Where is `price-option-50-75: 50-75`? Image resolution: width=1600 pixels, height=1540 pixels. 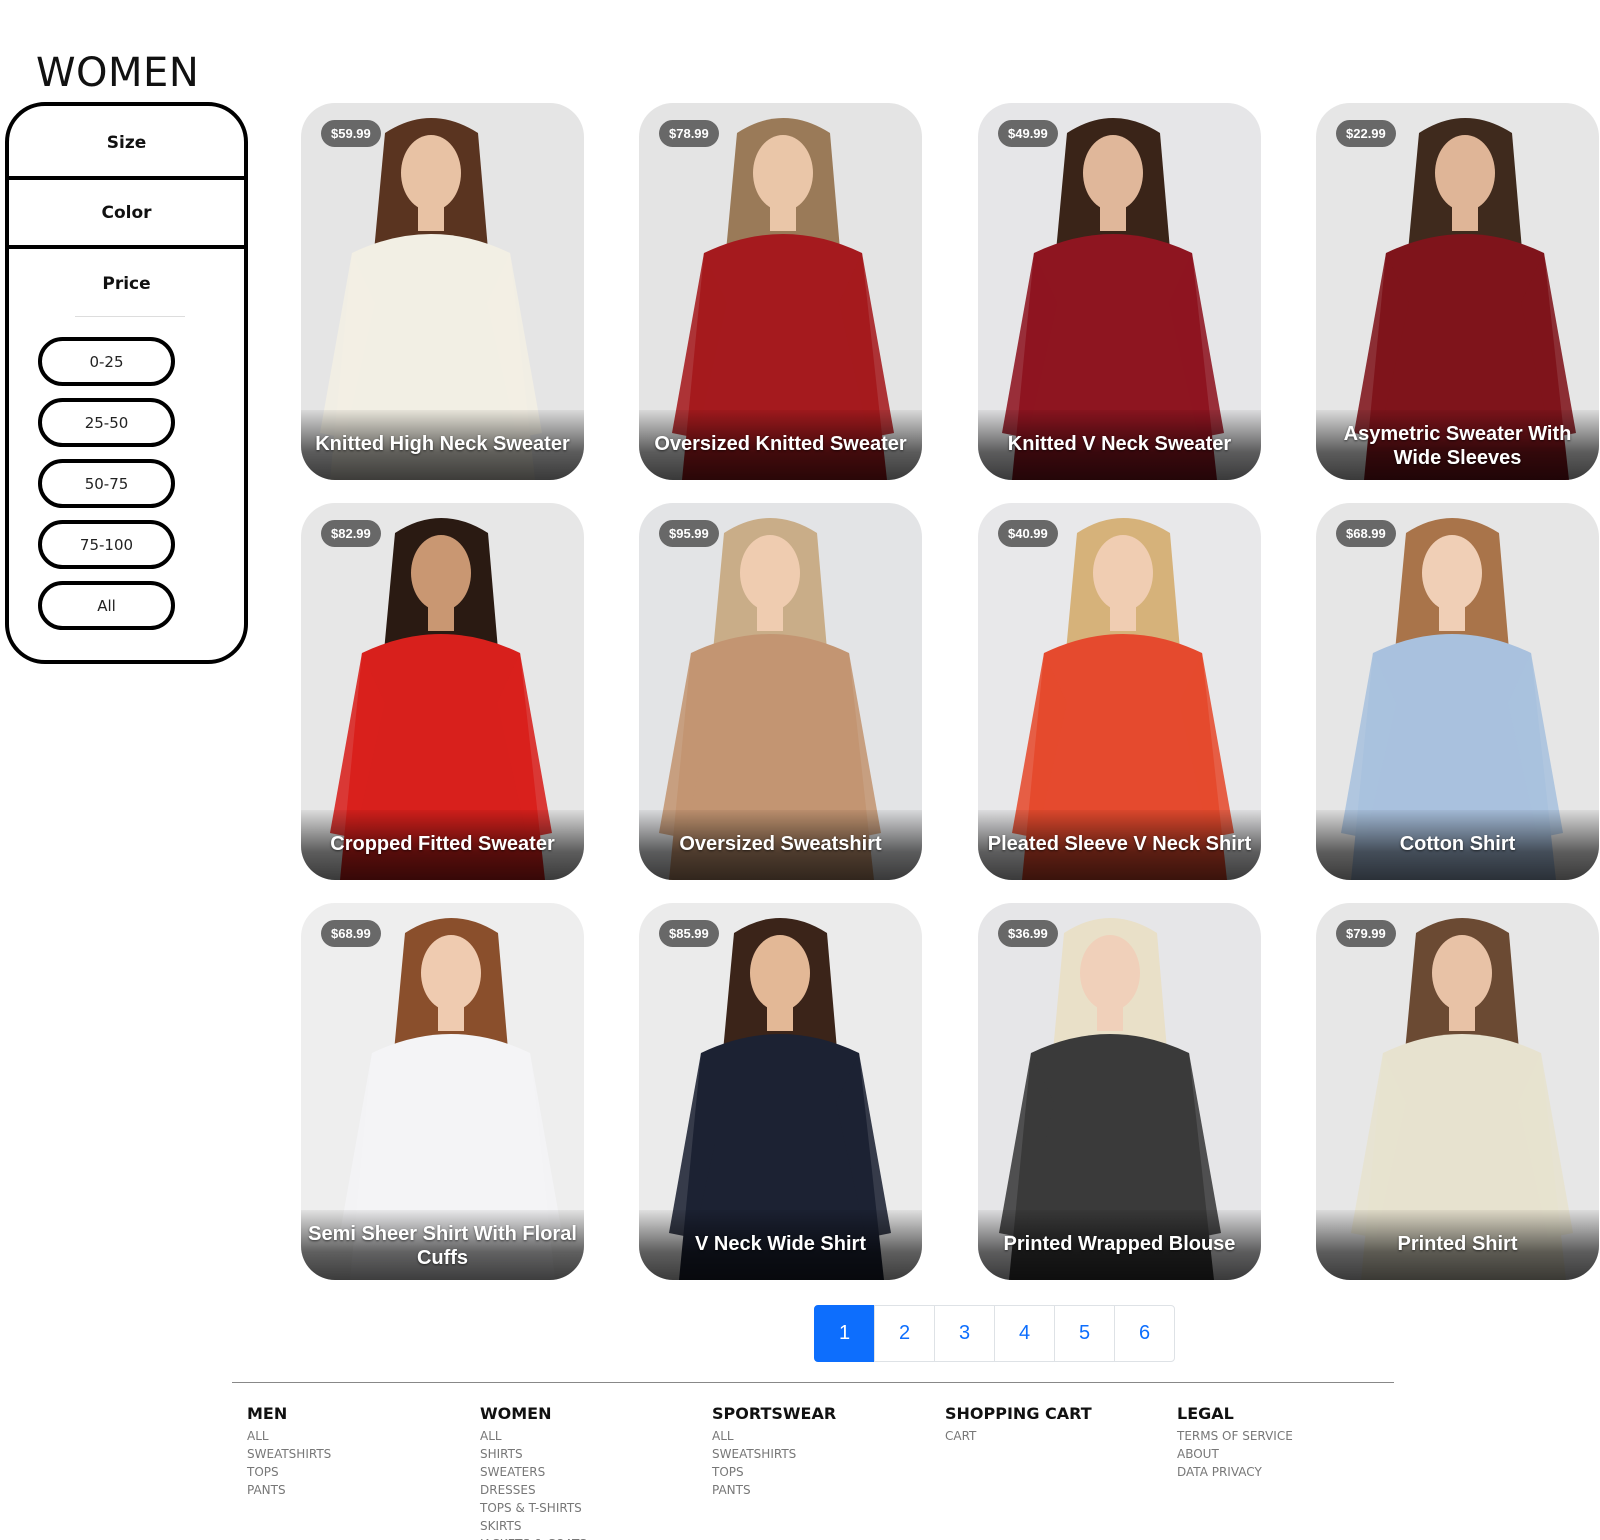
price-option-50-75: 50-75 is located at coordinates (106, 483).